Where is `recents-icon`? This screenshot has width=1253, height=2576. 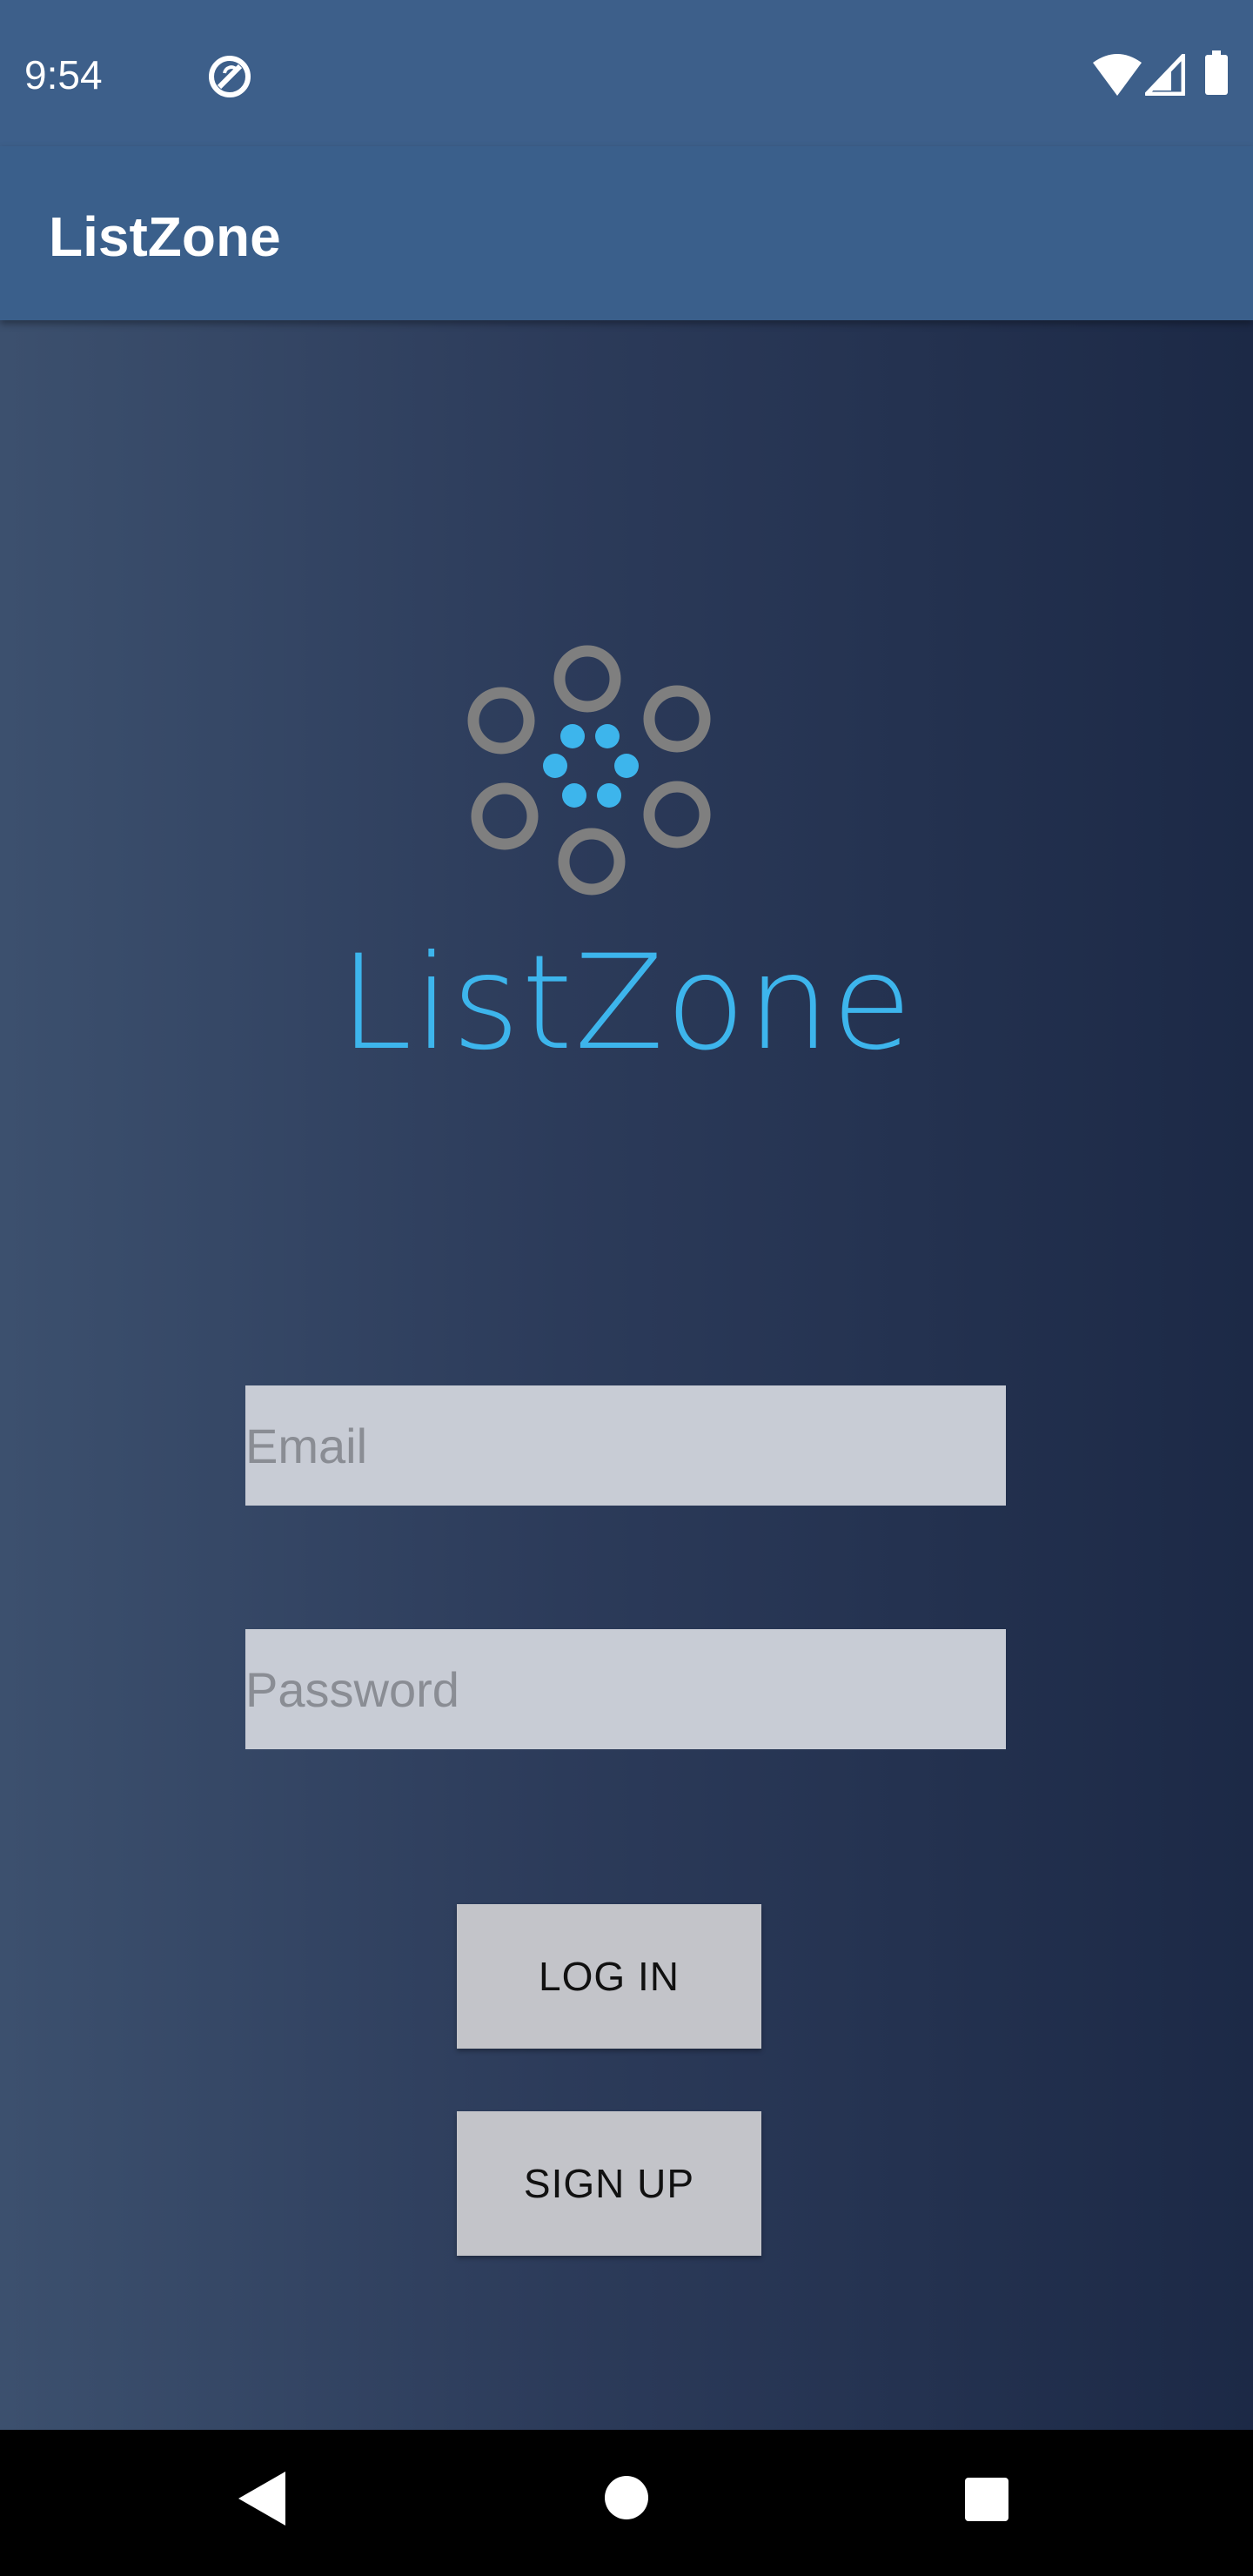 recents-icon is located at coordinates (986, 2499).